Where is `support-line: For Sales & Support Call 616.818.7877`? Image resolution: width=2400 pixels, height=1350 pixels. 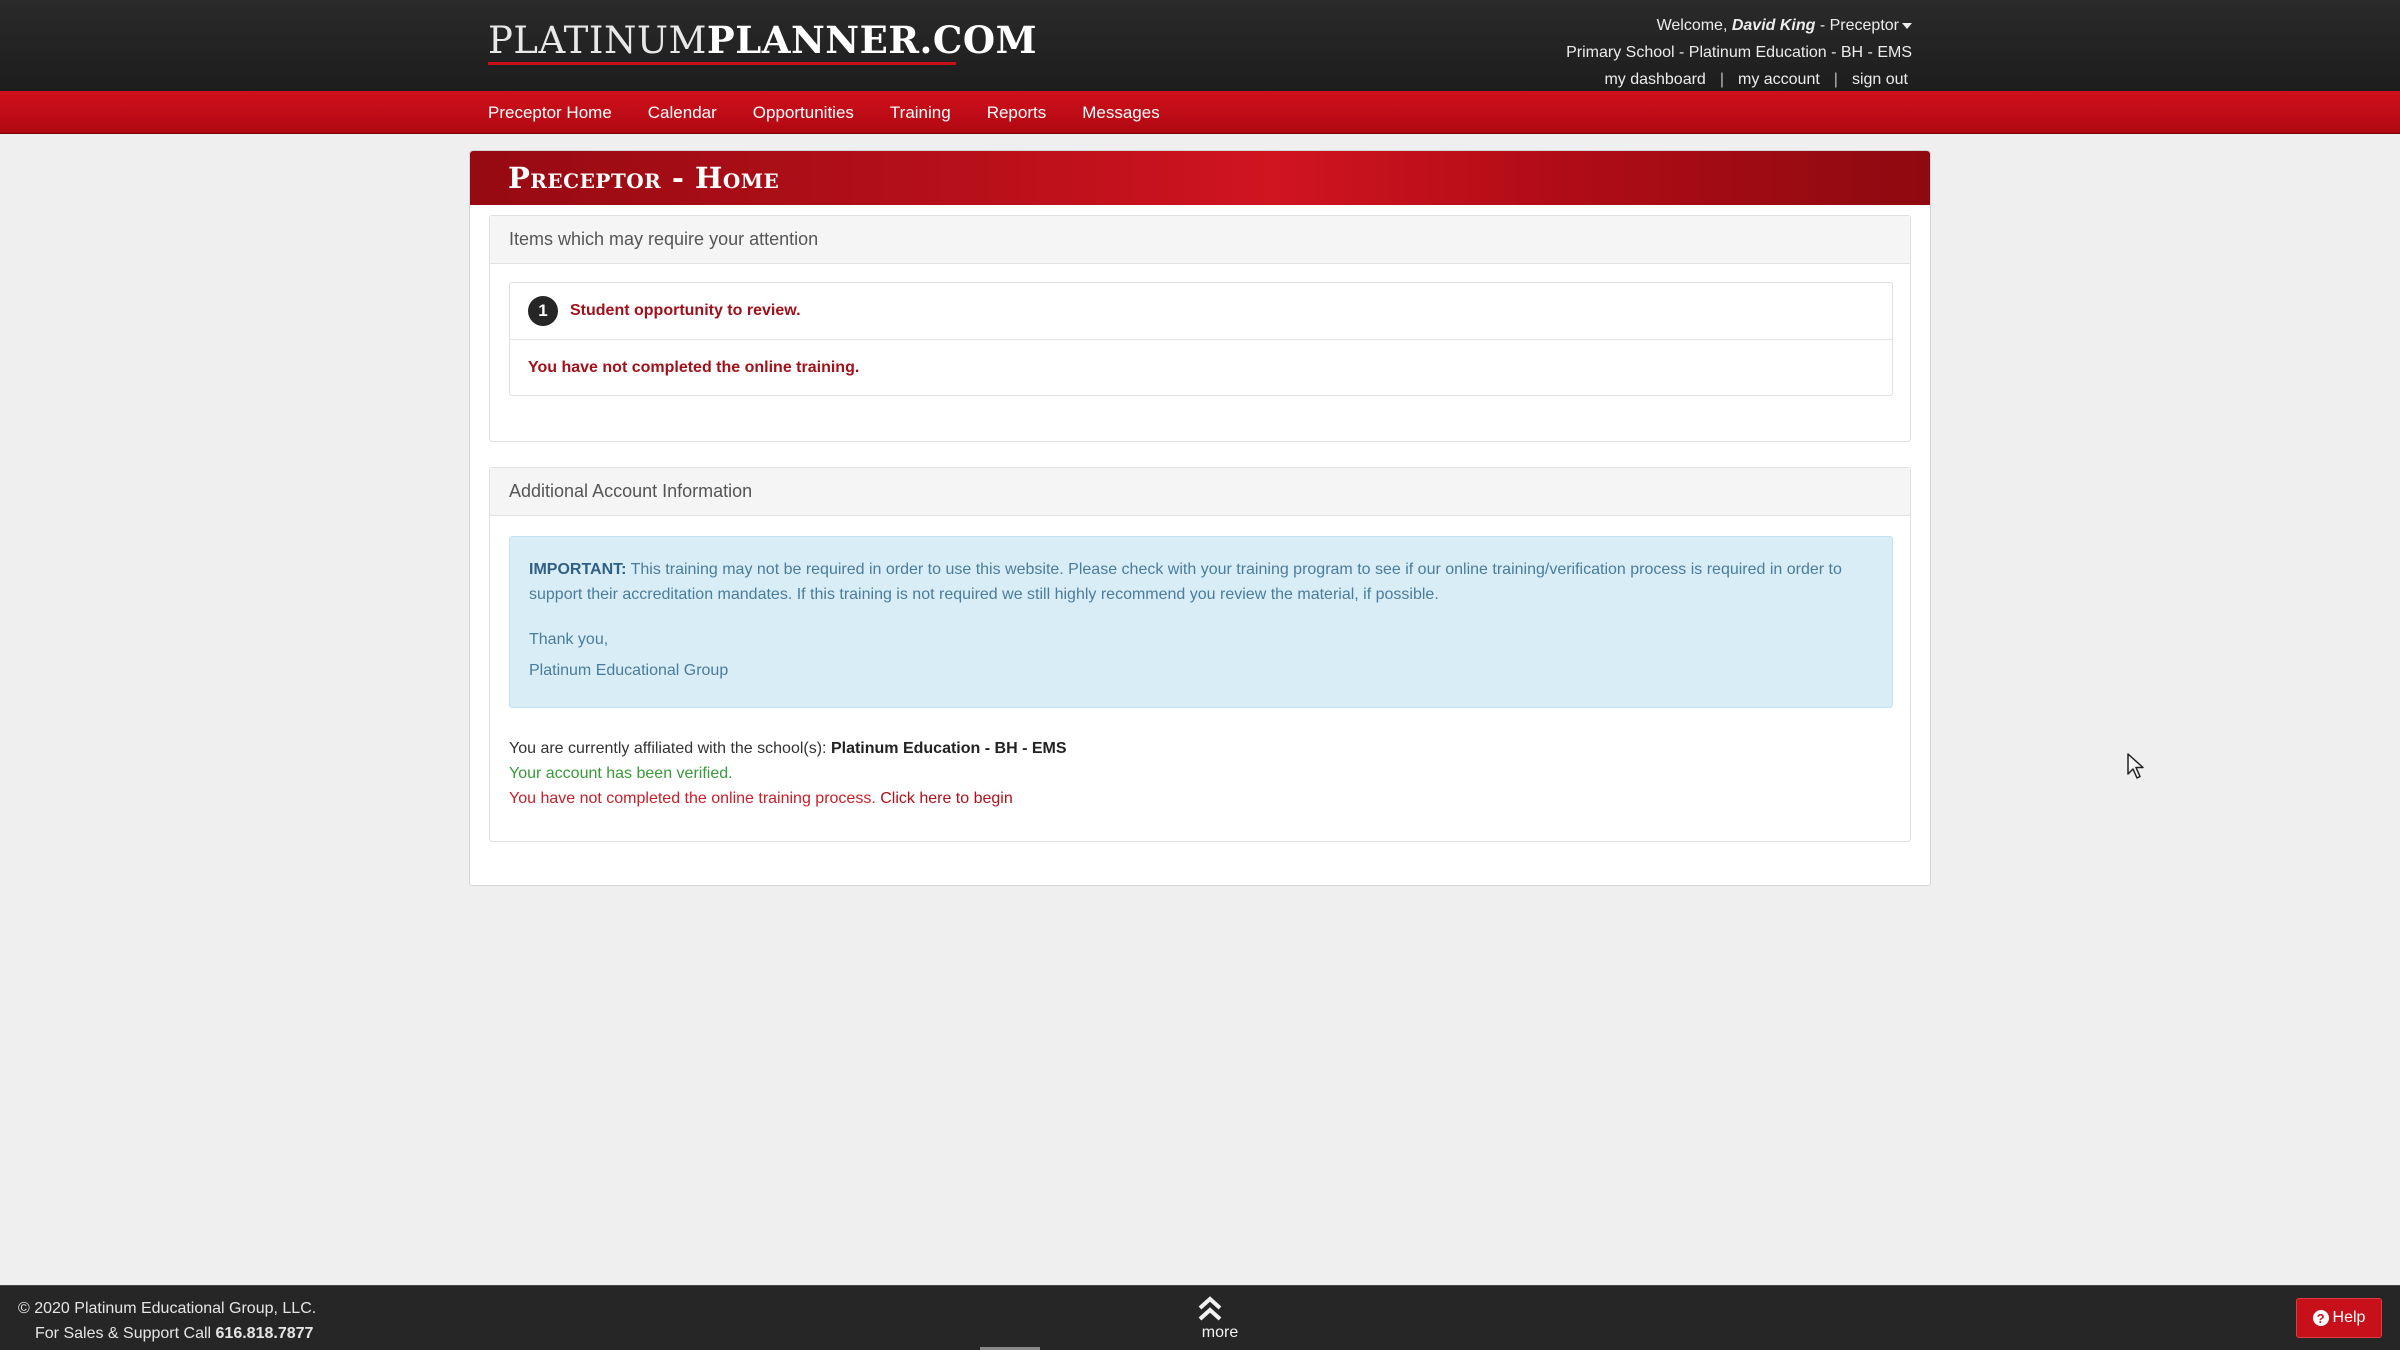
support-line: For Sales & Support Call 616.818.7877 is located at coordinates (167, 1333).